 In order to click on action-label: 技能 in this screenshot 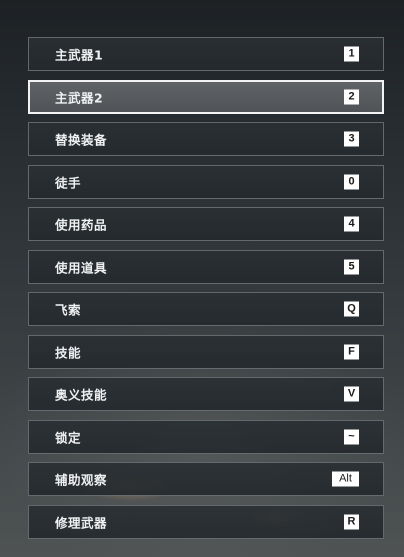, I will do `click(68, 352)`.